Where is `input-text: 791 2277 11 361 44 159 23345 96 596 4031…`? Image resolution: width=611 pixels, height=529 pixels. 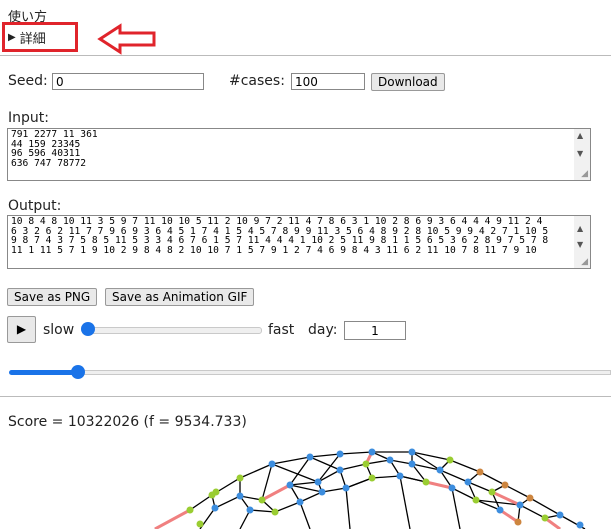
input-text: 791 2277 11 361 44 159 23345 96 596 4031… is located at coordinates (54, 149).